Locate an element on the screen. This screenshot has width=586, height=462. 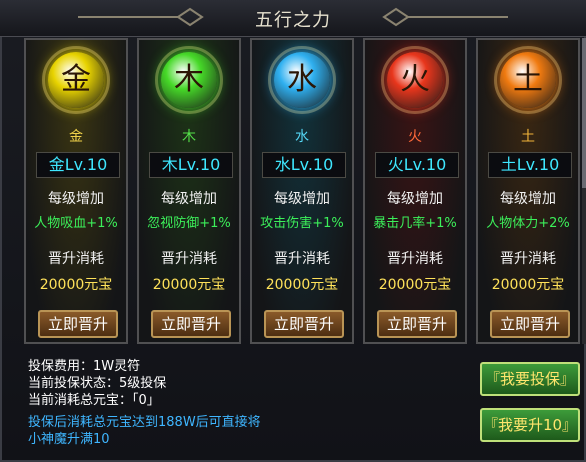
upgrade-button-fire: 立即晋升 is located at coordinates (417, 324).